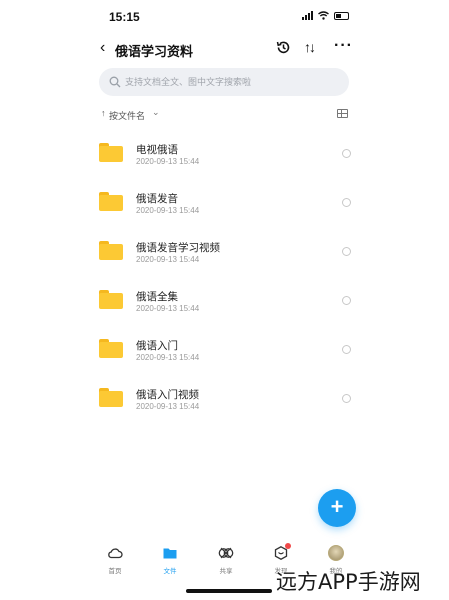 This screenshot has height=600, width=449. I want to click on search-input, so click(232, 82).